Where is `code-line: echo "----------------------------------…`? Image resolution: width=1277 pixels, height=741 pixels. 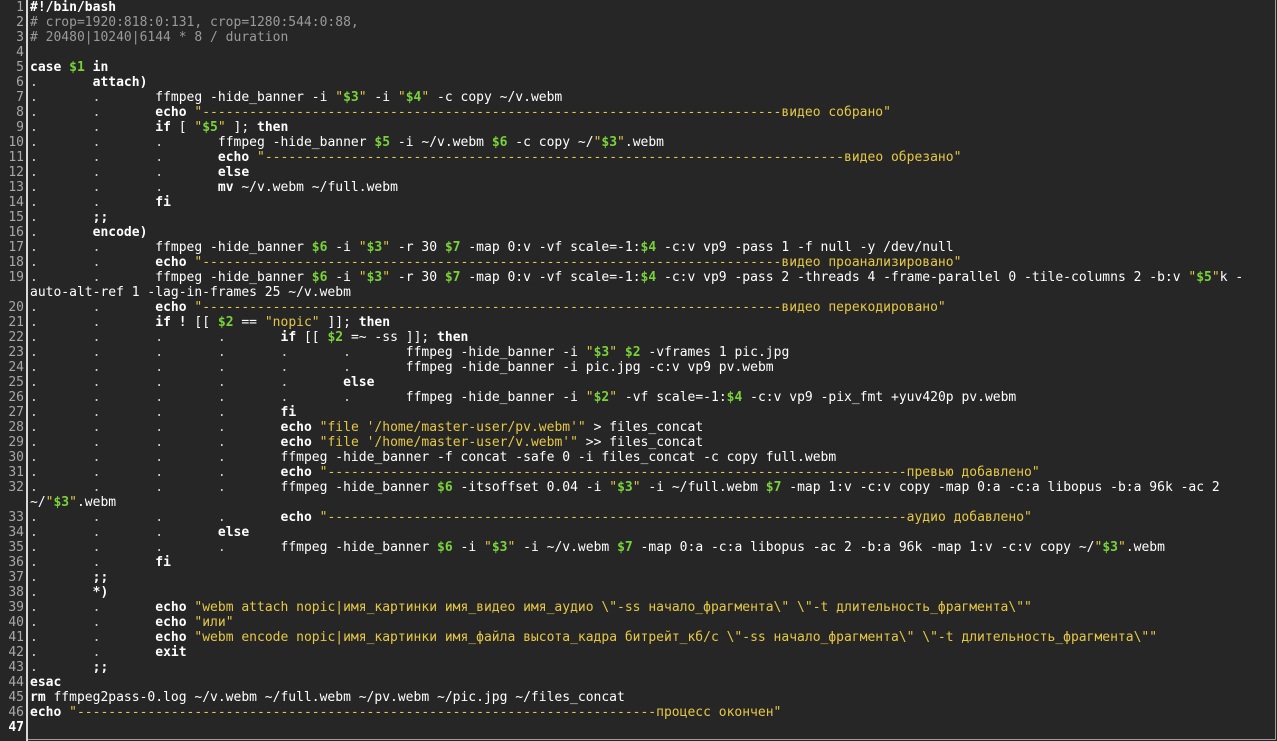
code-line: echo "----------------------------------… is located at coordinates (405, 712).